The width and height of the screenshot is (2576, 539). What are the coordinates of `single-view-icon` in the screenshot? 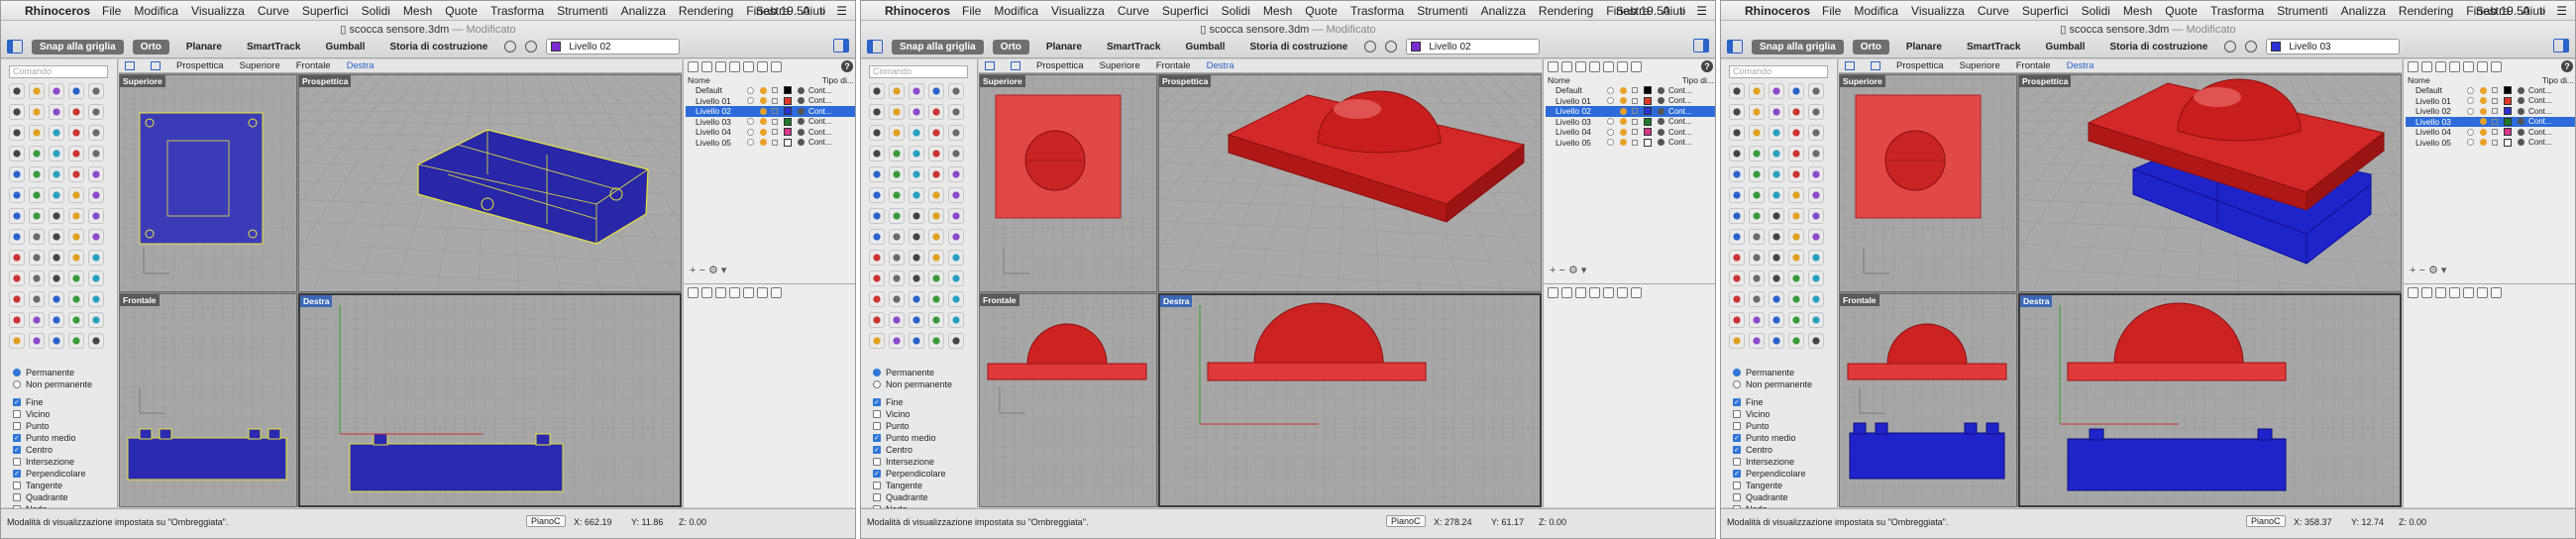 It's located at (1875, 66).